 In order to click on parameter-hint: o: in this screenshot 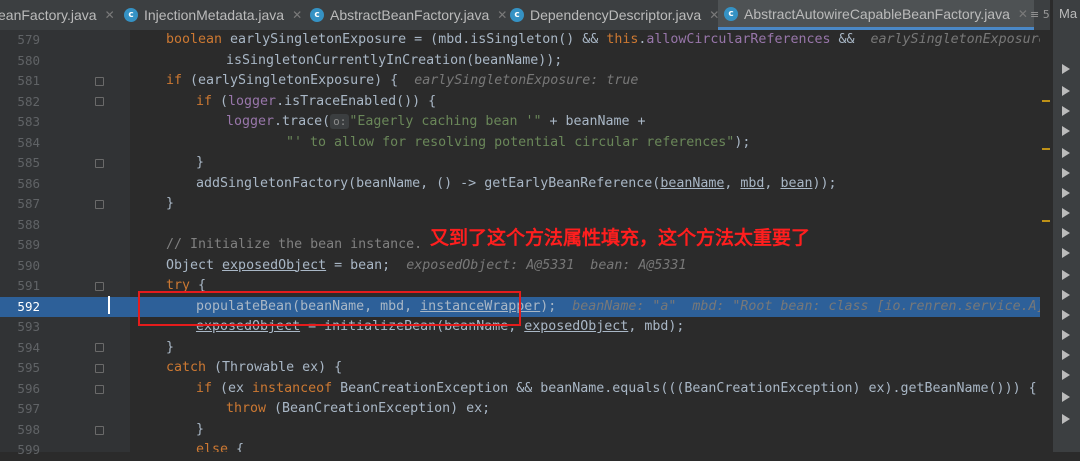, I will do `click(340, 121)`.